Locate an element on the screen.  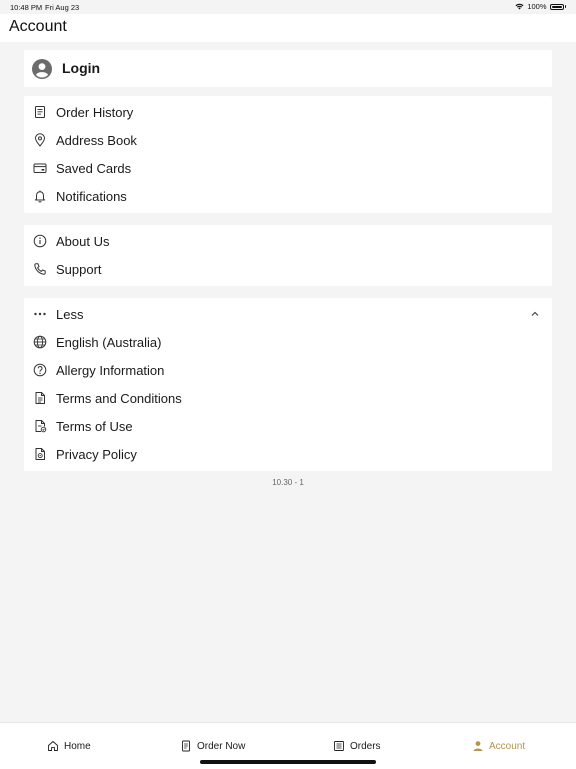
menu-item-terms-and-conditions: Terms and Conditions is located at coordinates (288, 398).